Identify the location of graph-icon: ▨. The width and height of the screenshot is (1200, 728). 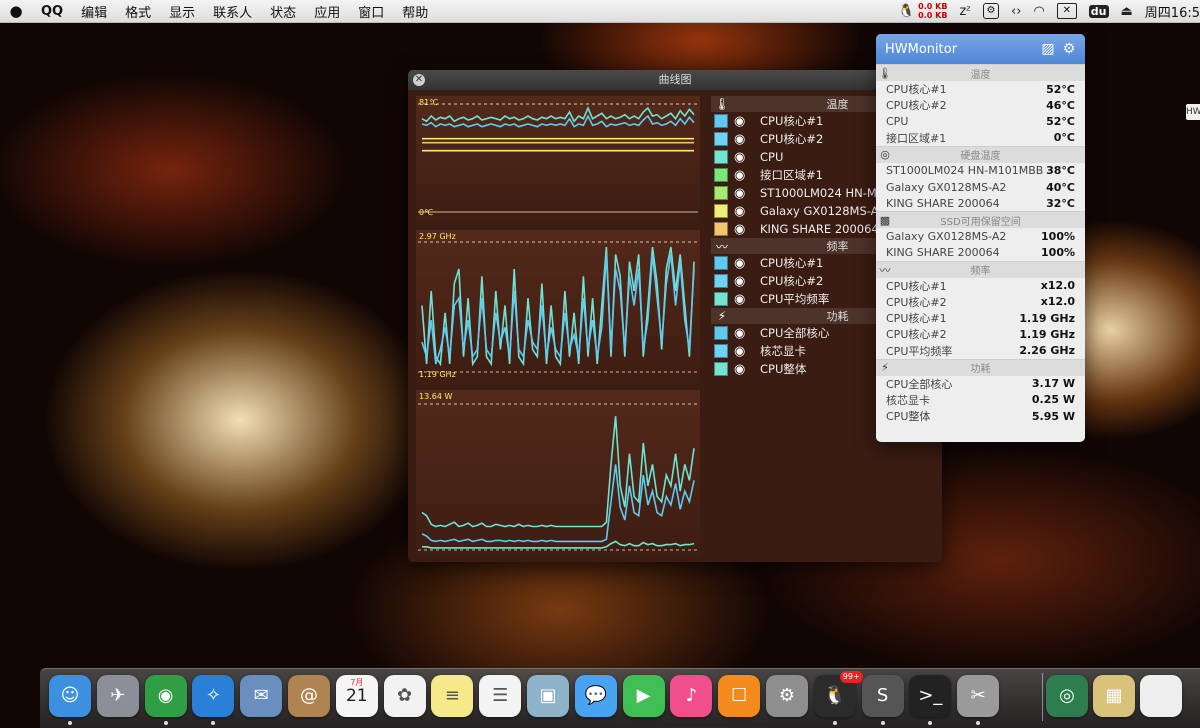
(1048, 49).